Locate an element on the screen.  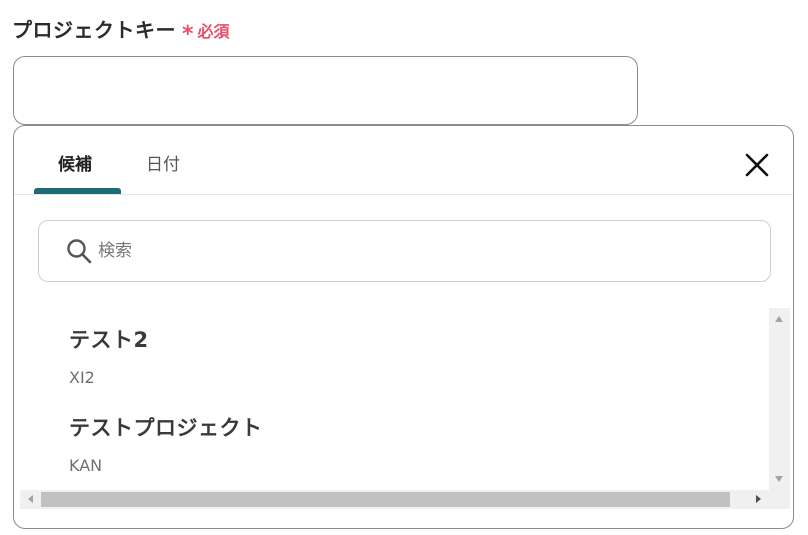
close-button is located at coordinates (757, 165).